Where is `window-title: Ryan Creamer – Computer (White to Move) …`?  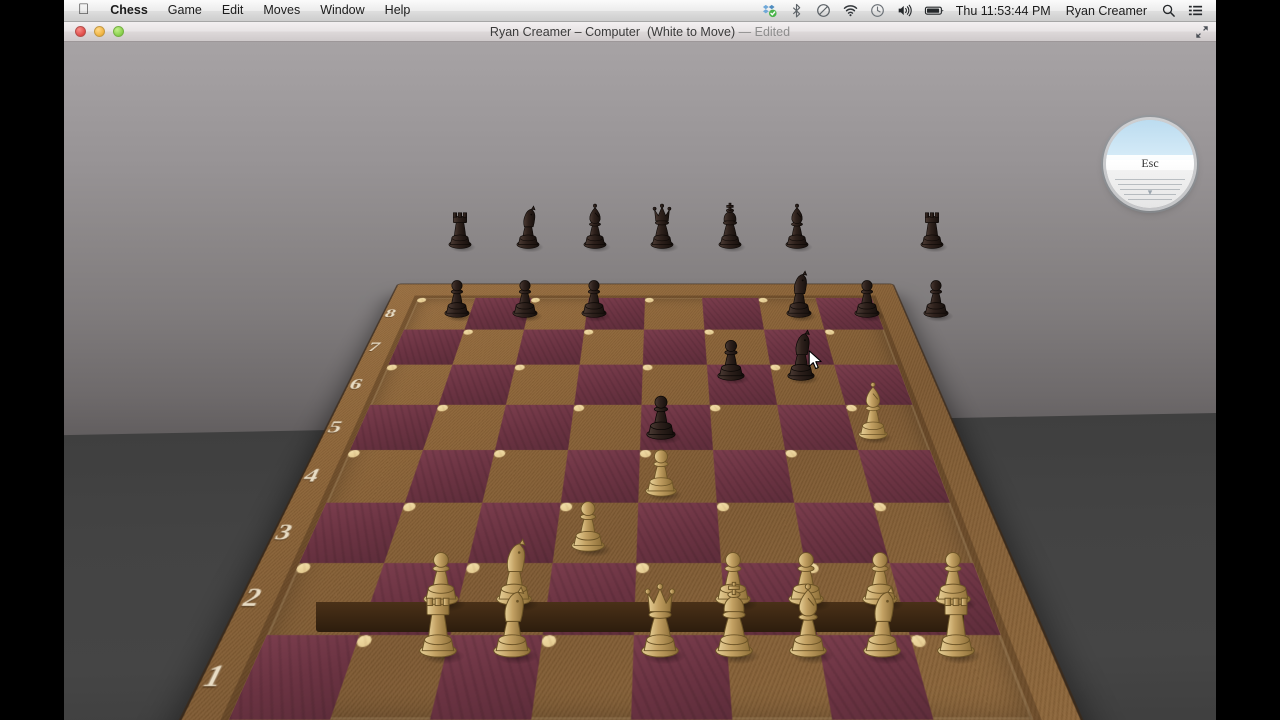
window-title: Ryan Creamer – Computer (White to Move) … is located at coordinates (640, 32).